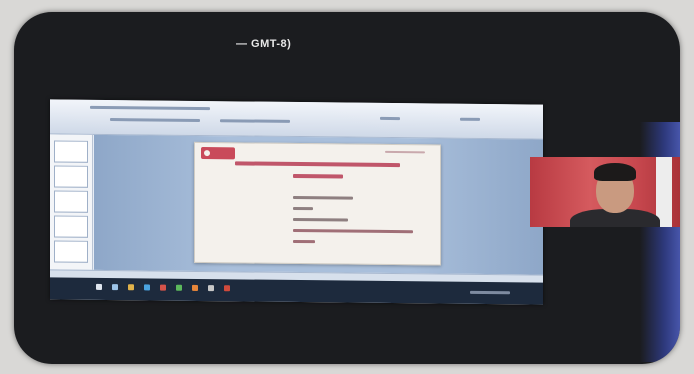 This screenshot has height=374, width=694. Describe the element at coordinates (296, 291) in the screenshot. I see `windows-taskbar` at that location.